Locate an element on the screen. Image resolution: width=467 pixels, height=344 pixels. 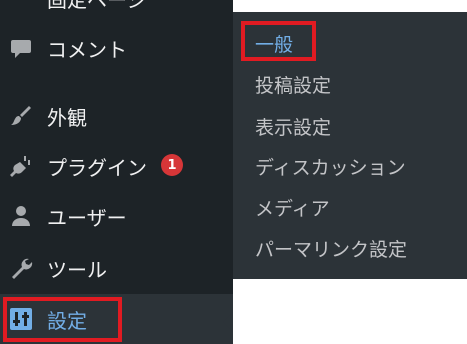
settings-highlight-box is located at coordinates (62, 319).